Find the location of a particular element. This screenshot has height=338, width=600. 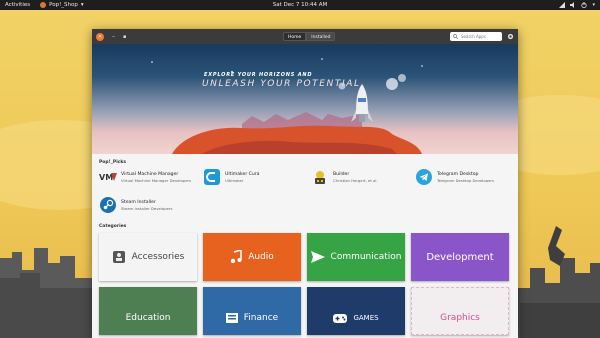

power-icon is located at coordinates (584, 5).